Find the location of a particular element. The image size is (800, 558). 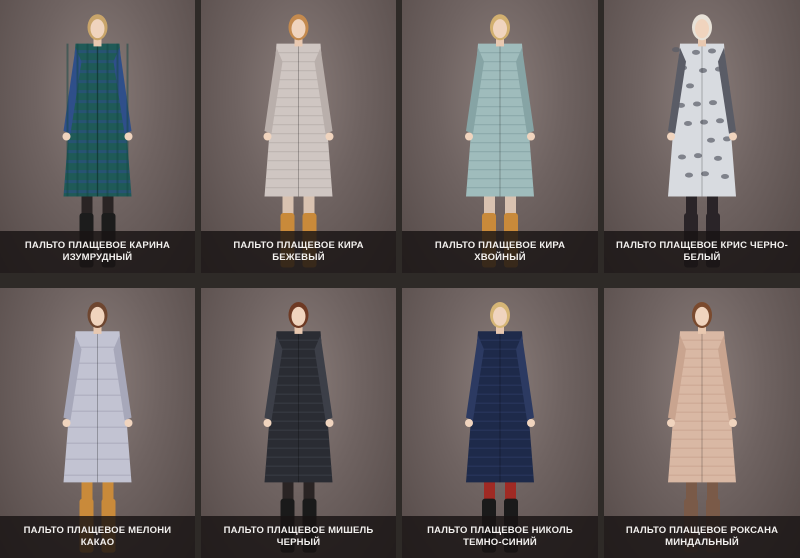

product-title: ПАЛЬТО ПЛАЩЕВОЕ МЕЛОНИ КАКАО is located at coordinates (97, 537).